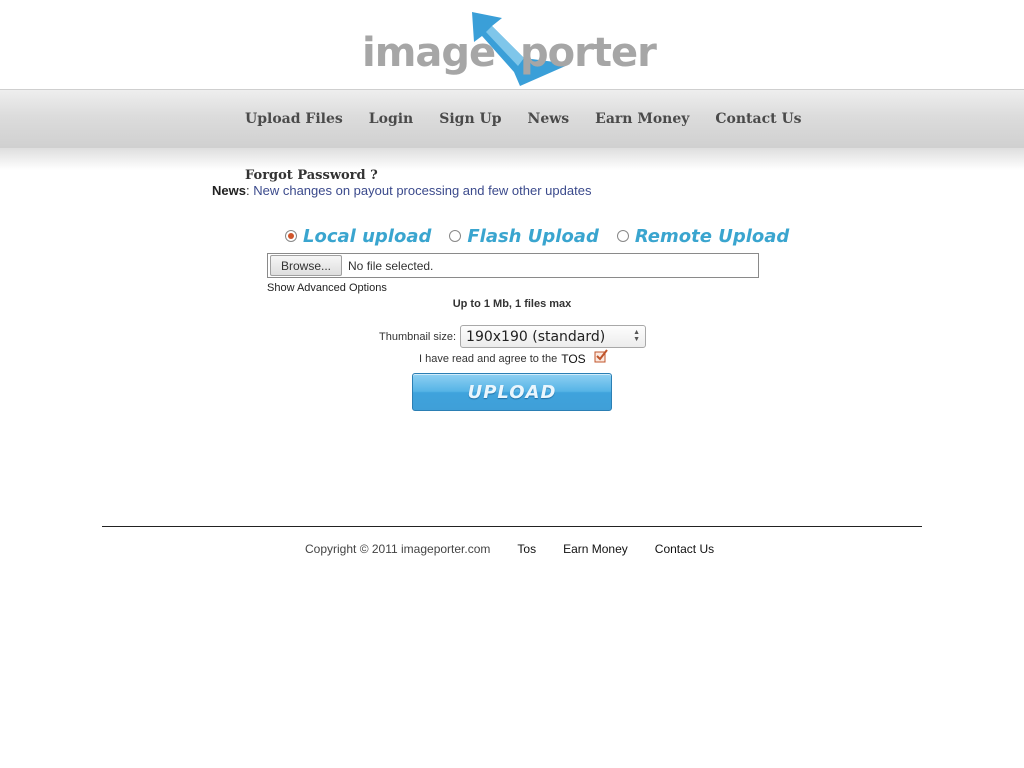 This screenshot has width=1024, height=768. What do you see at coordinates (488, 359) in the screenshot?
I see `tos-text: I have read and agree to the` at bounding box center [488, 359].